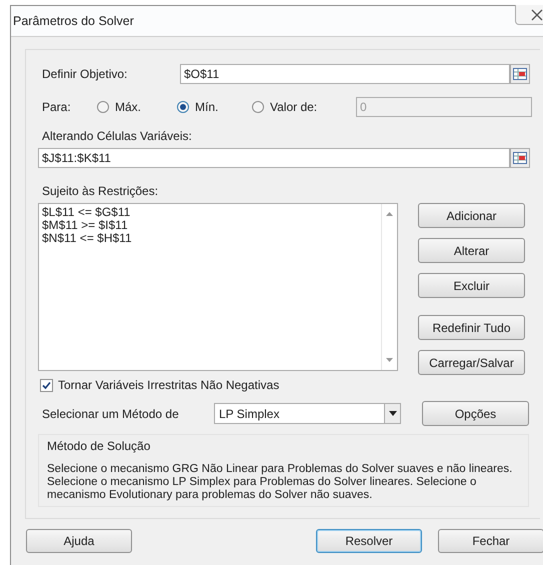 This screenshot has width=543, height=565. What do you see at coordinates (537, 14) in the screenshot?
I see `close-icon` at bounding box center [537, 14].